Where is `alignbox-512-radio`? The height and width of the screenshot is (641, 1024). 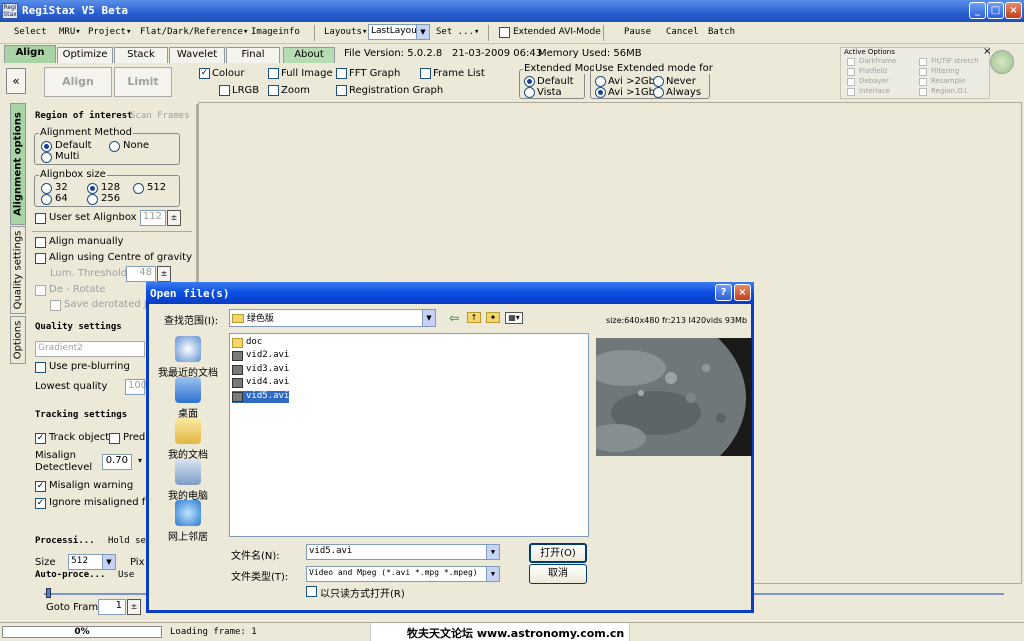
alignbox-512-radio is located at coordinates (138, 188).